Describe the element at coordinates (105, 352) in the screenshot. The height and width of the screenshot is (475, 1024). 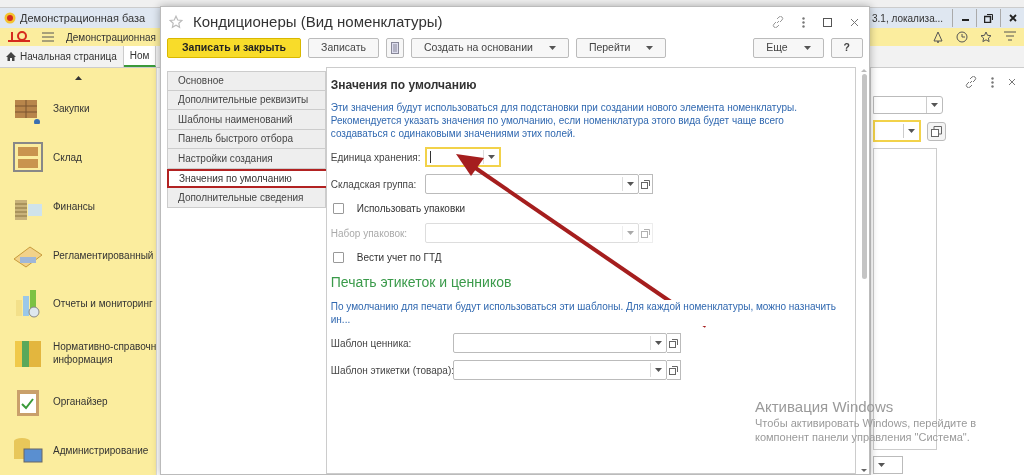
I see `section-link: Нормативно-справочн информация` at that location.